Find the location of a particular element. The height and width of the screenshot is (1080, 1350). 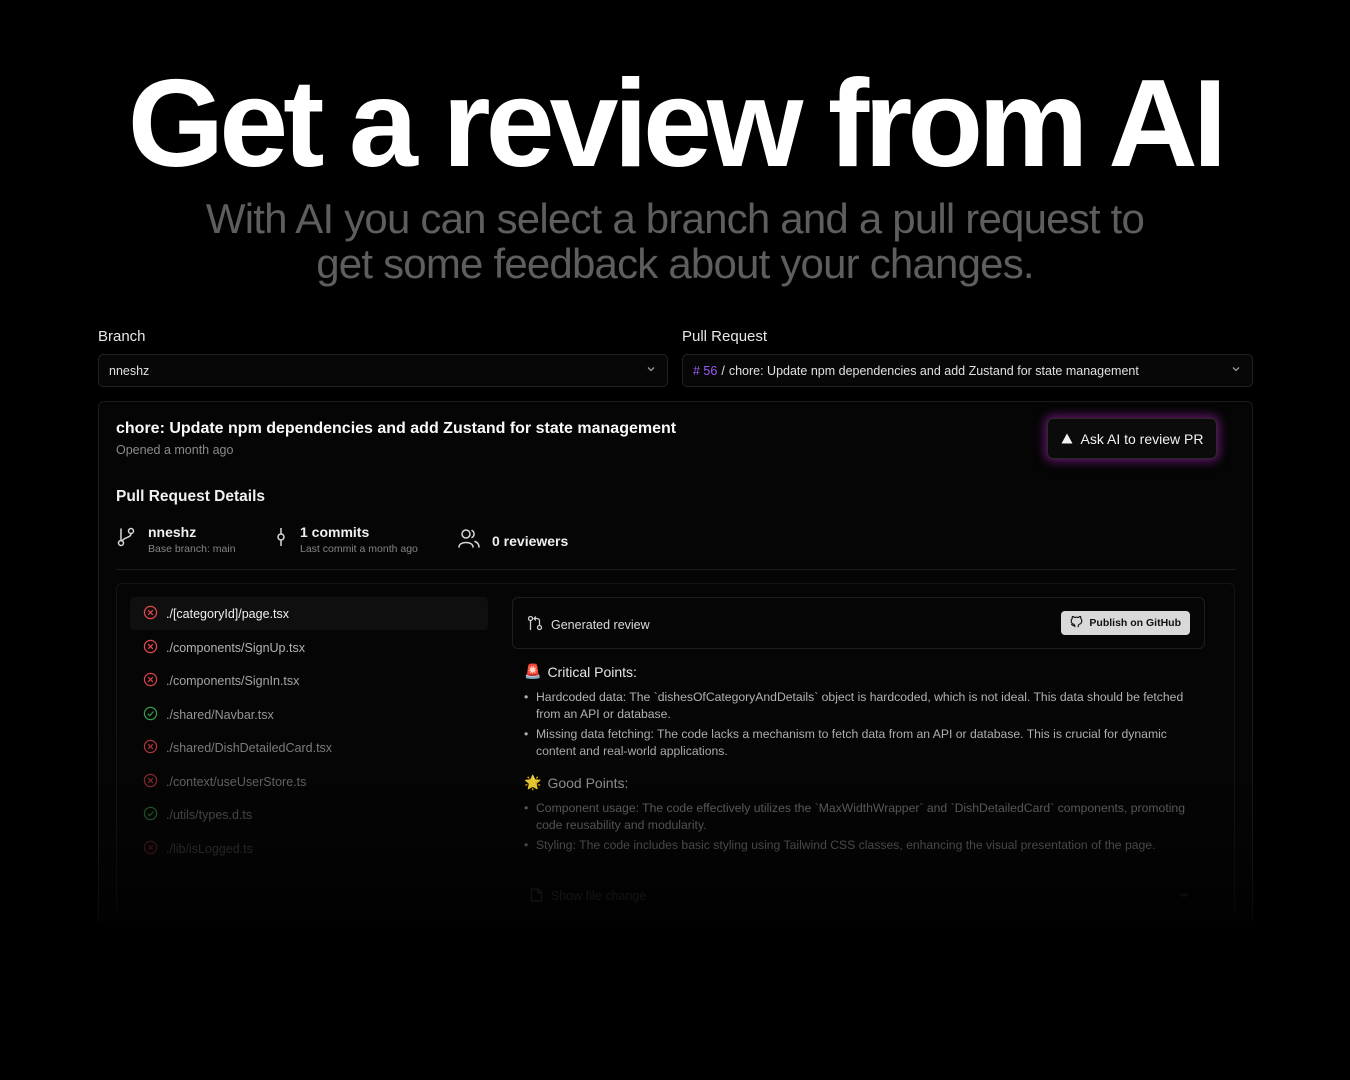

github-icon is located at coordinates (1076, 623).